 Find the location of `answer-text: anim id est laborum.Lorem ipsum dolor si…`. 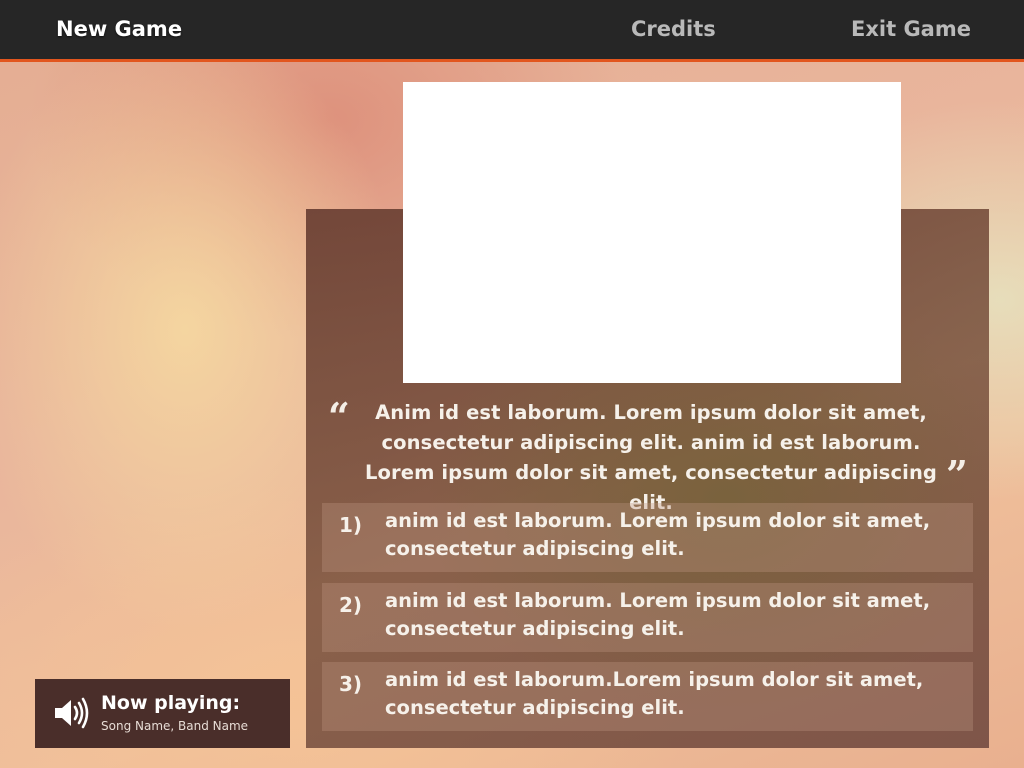

answer-text: anim id est laborum.Lorem ipsum dolor si… is located at coordinates (654, 693).